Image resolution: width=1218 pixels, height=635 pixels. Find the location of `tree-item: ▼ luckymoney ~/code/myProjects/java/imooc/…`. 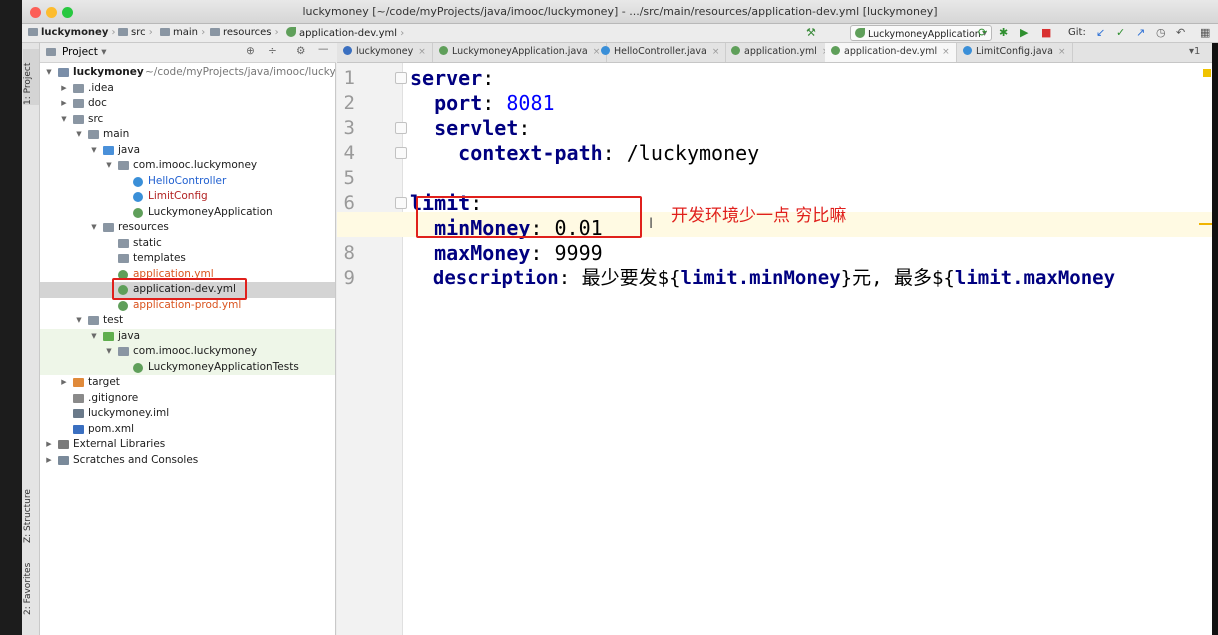

tree-item: ▼ luckymoney ~/code/myProjects/java/imooc/… is located at coordinates (187, 73).